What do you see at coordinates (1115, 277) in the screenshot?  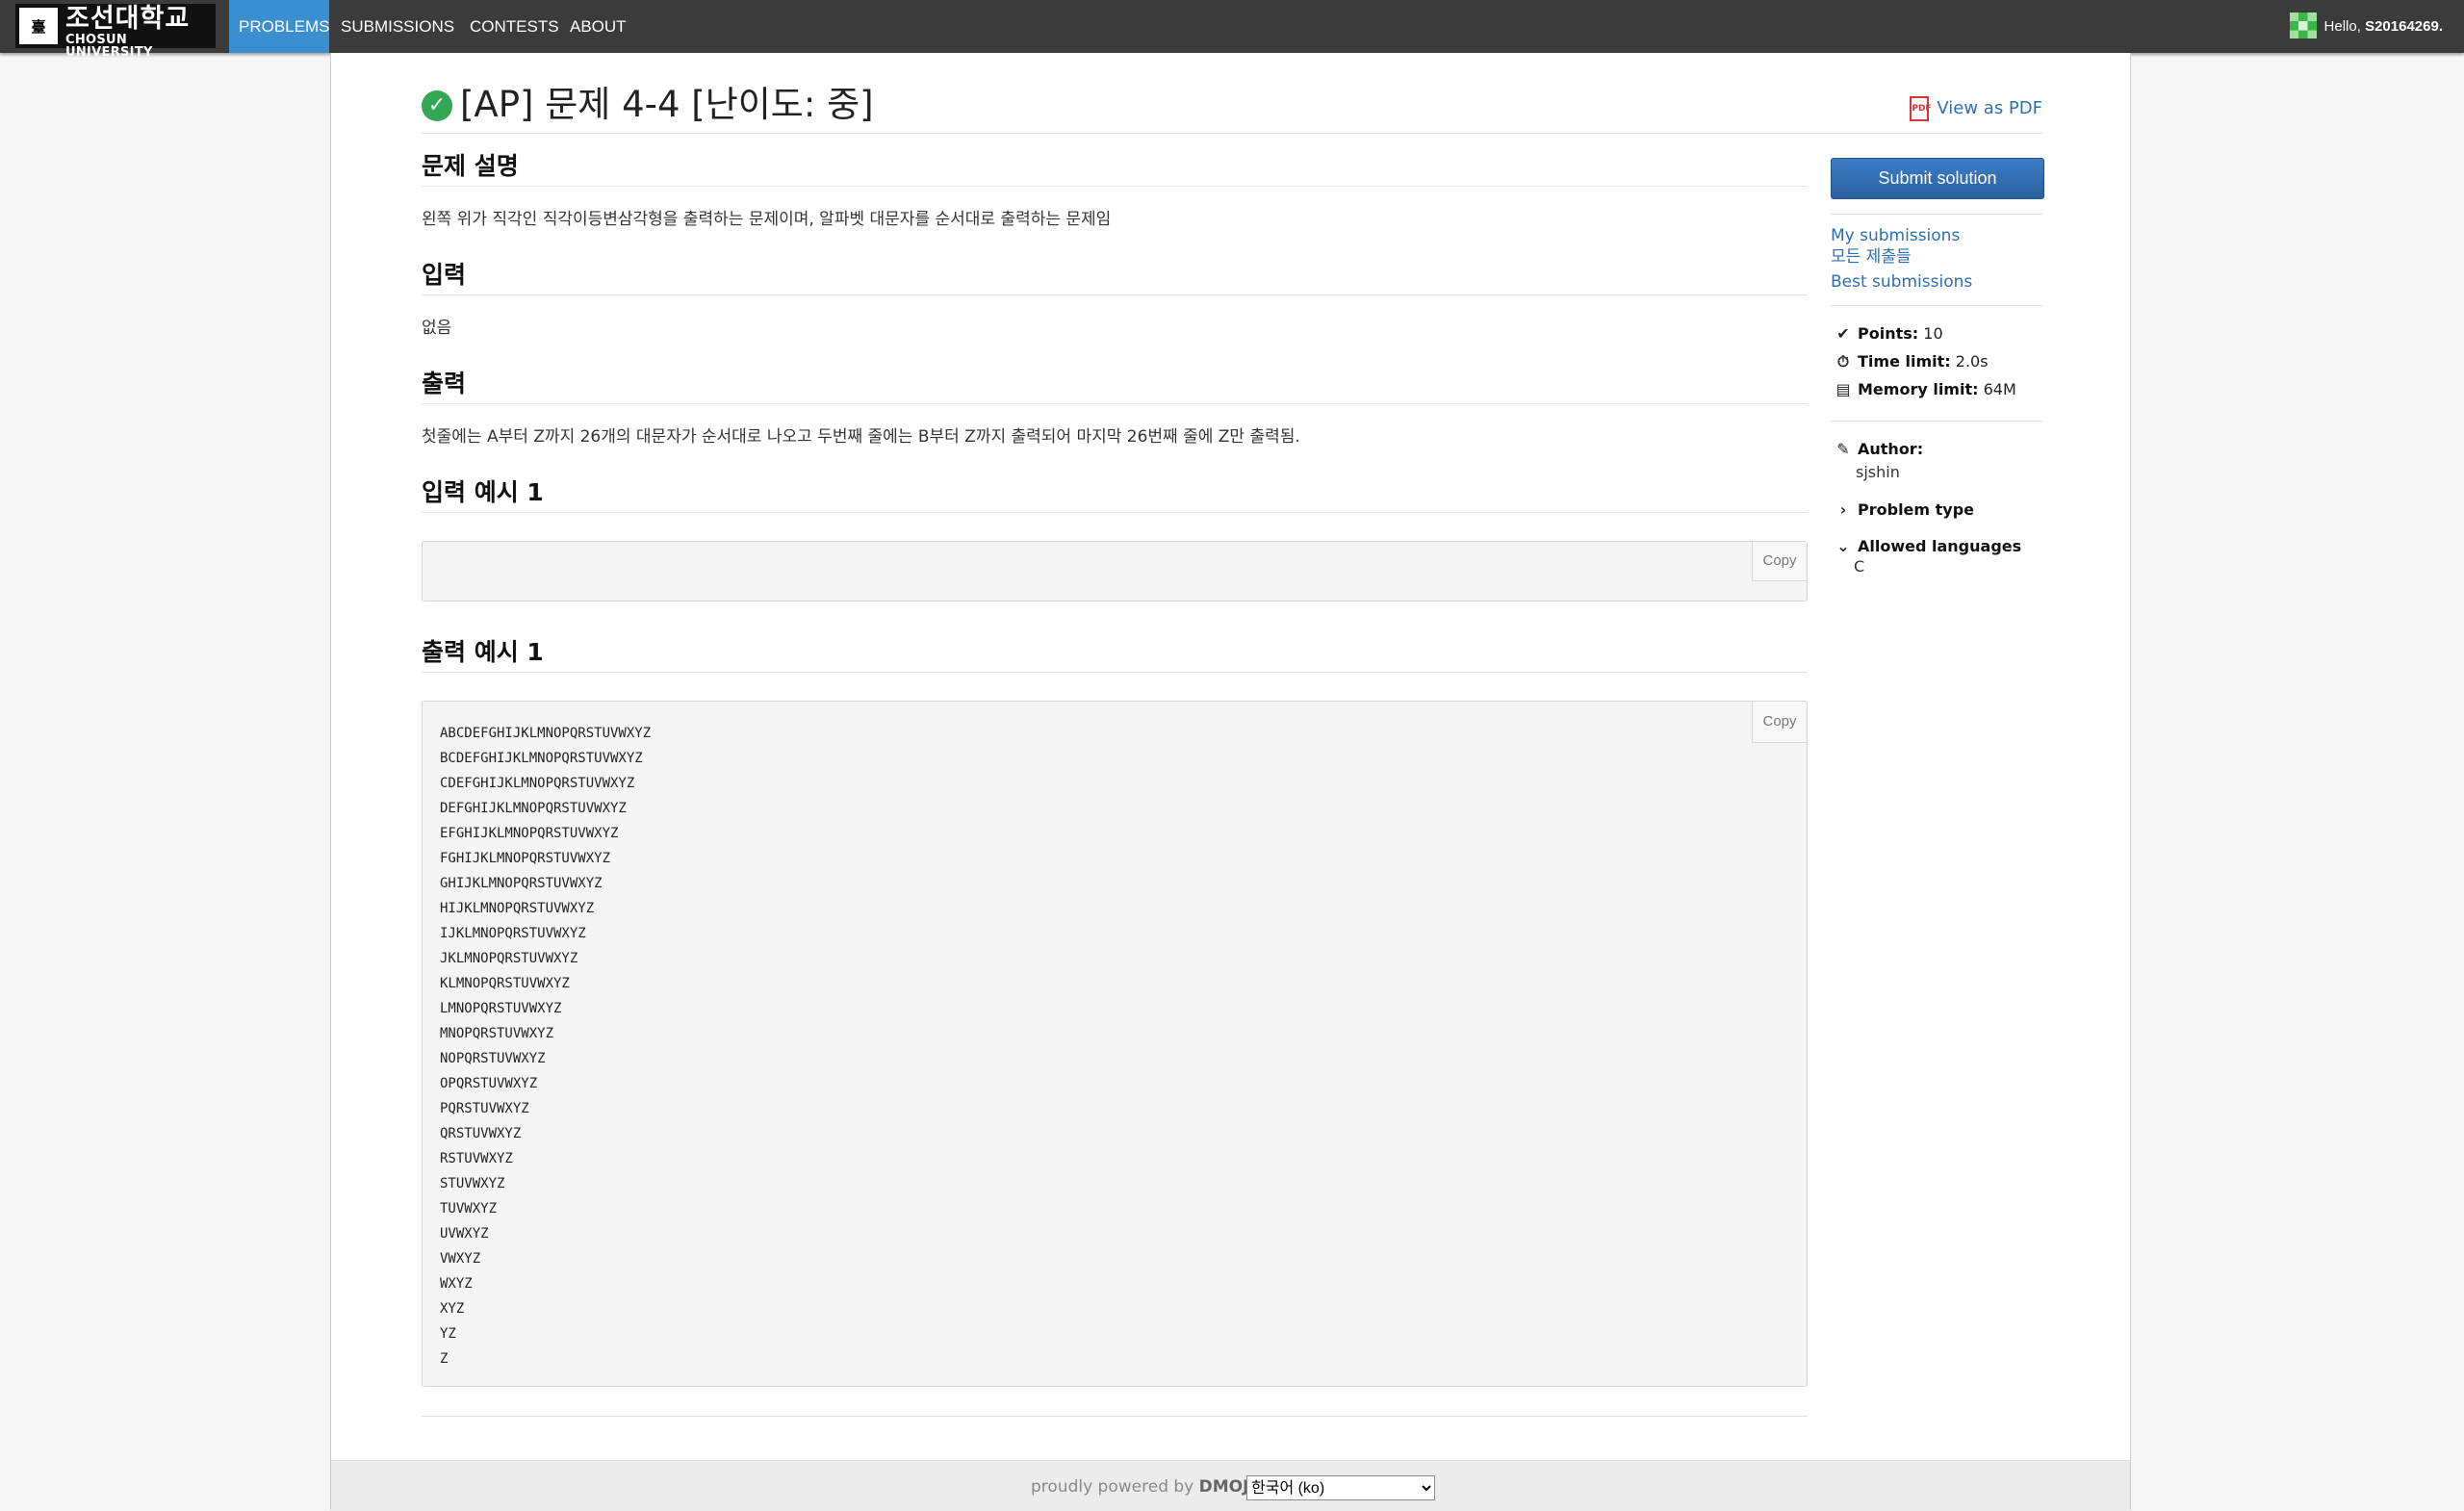 I see `input-heading: 입력` at bounding box center [1115, 277].